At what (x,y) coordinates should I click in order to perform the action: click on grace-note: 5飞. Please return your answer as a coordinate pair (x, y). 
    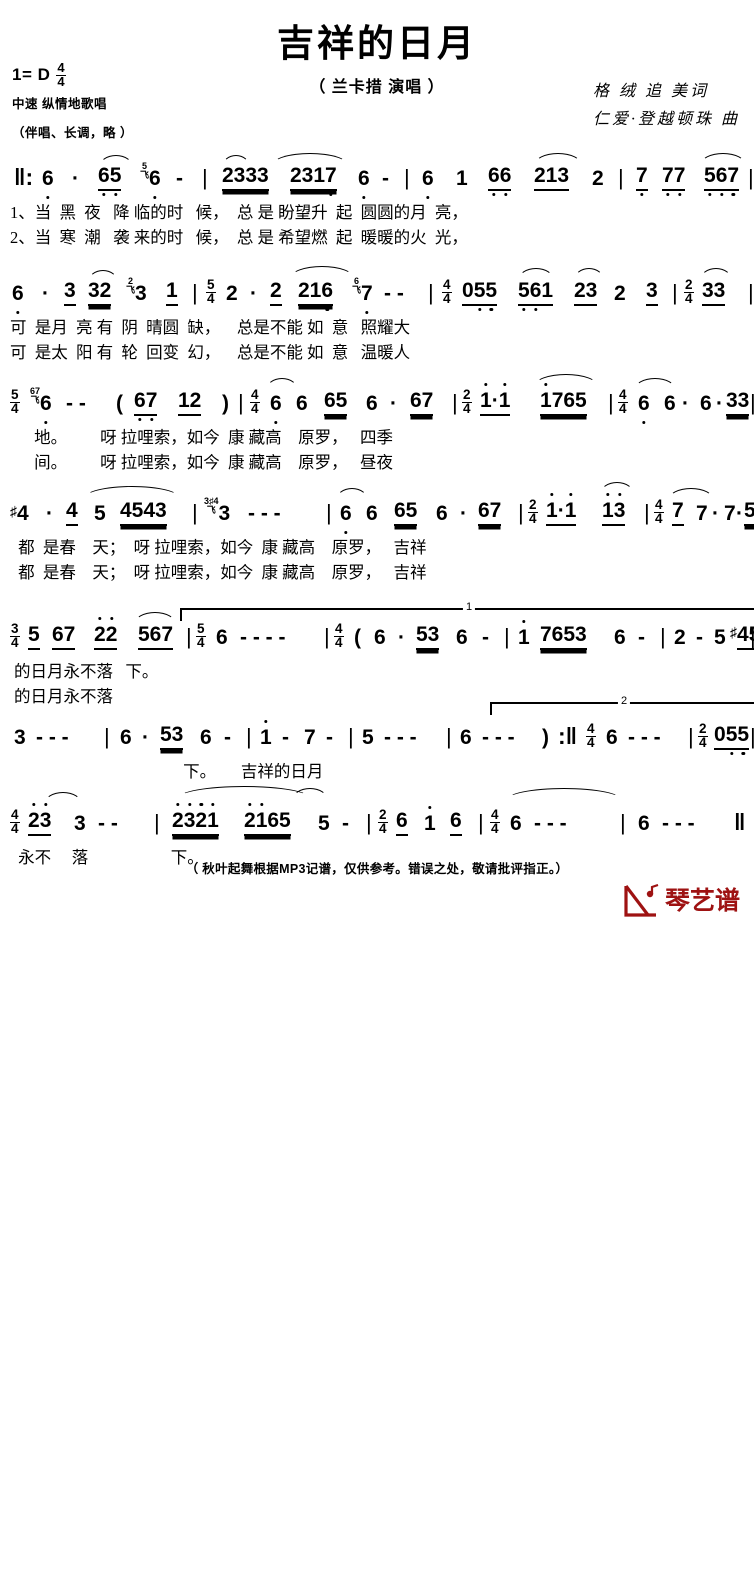
    Looking at the image, I should click on (145, 170).